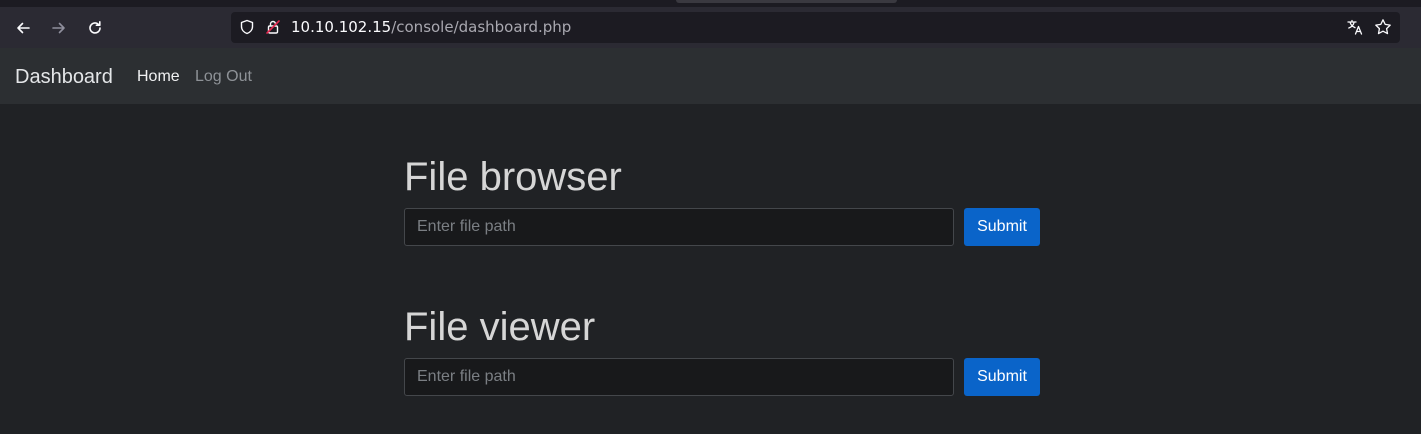  What do you see at coordinates (679, 377) in the screenshot?
I see `file-viewer-path-input` at bounding box center [679, 377].